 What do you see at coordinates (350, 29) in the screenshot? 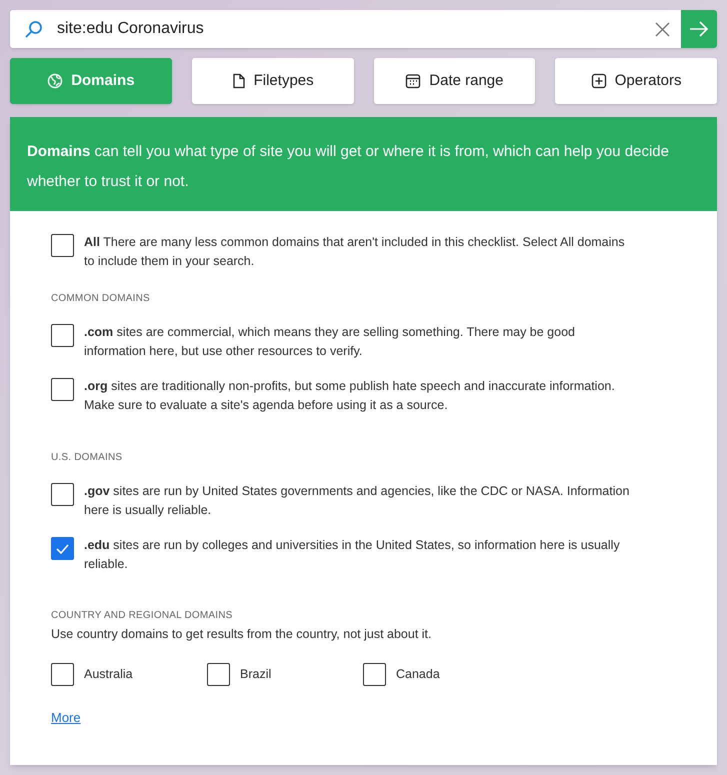
I see `search-input: site:edu Coronavirus` at bounding box center [350, 29].